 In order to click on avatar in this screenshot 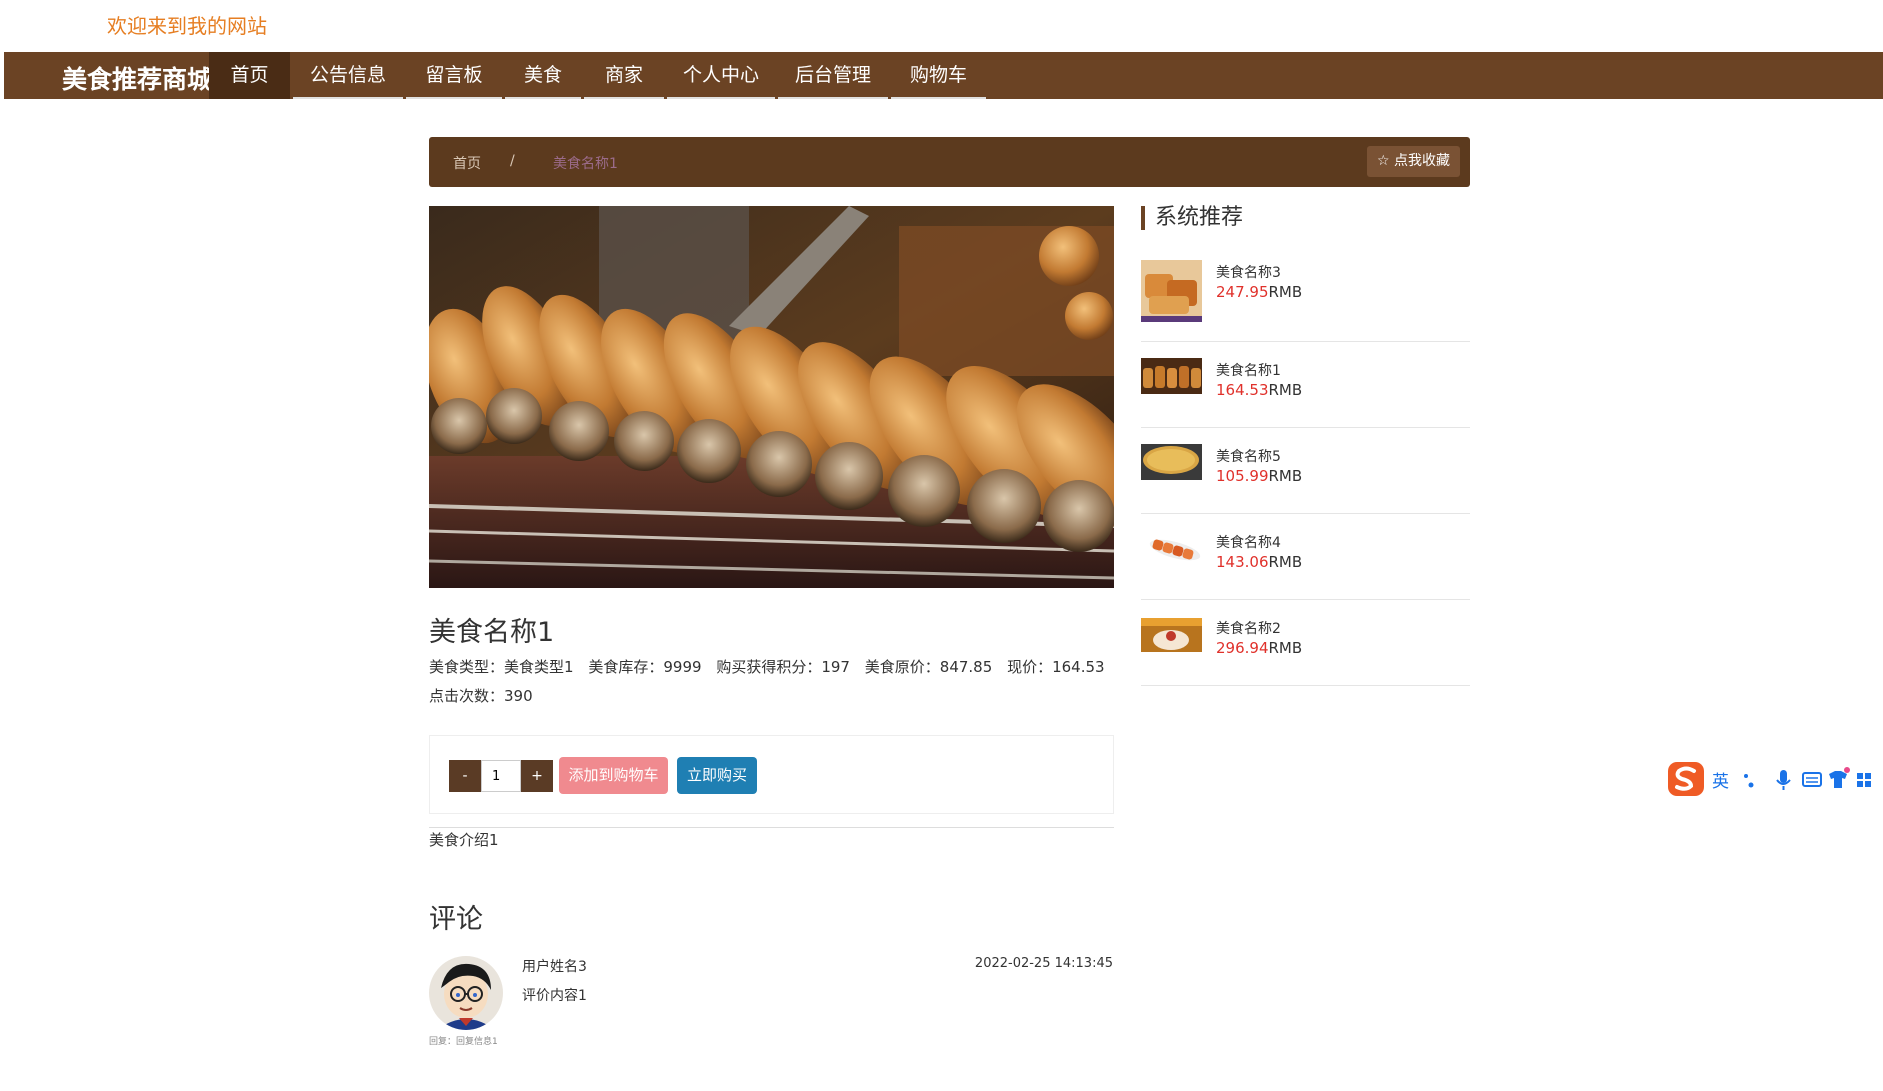, I will do `click(466, 993)`.